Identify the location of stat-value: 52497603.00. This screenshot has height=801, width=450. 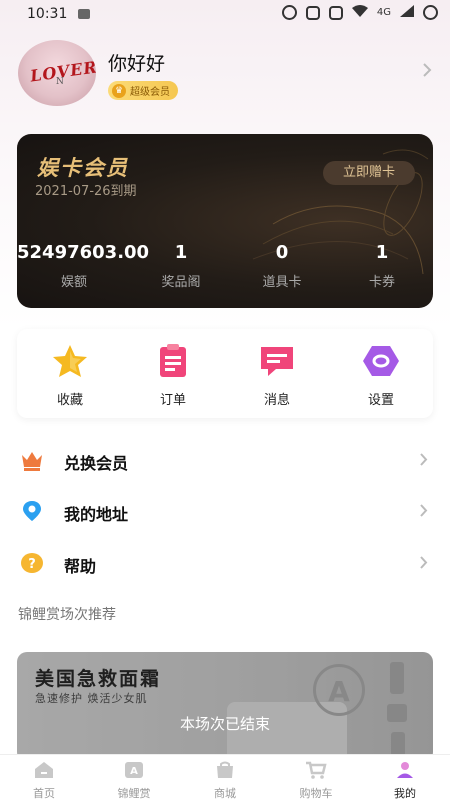
(83, 252).